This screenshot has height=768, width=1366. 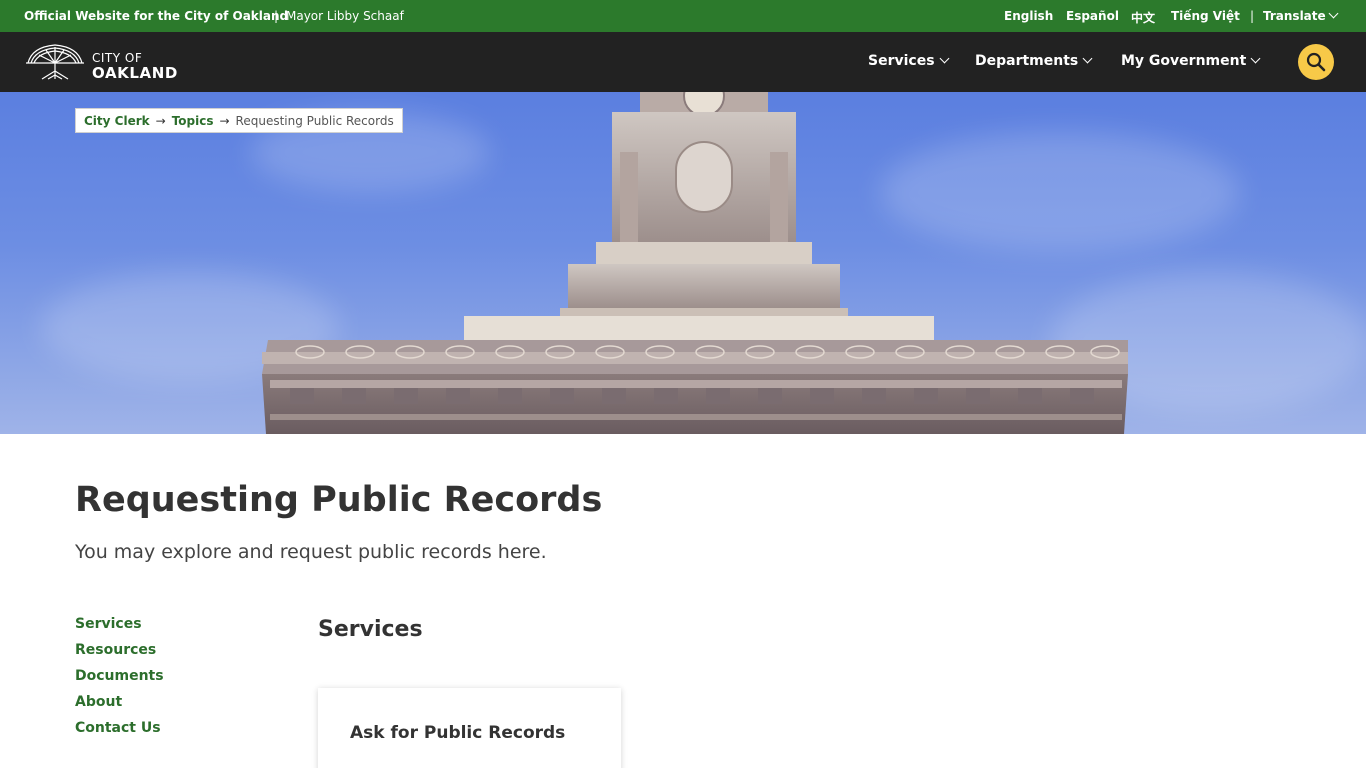 What do you see at coordinates (339, 500) in the screenshot?
I see `page-title: Requesting Public Records` at bounding box center [339, 500].